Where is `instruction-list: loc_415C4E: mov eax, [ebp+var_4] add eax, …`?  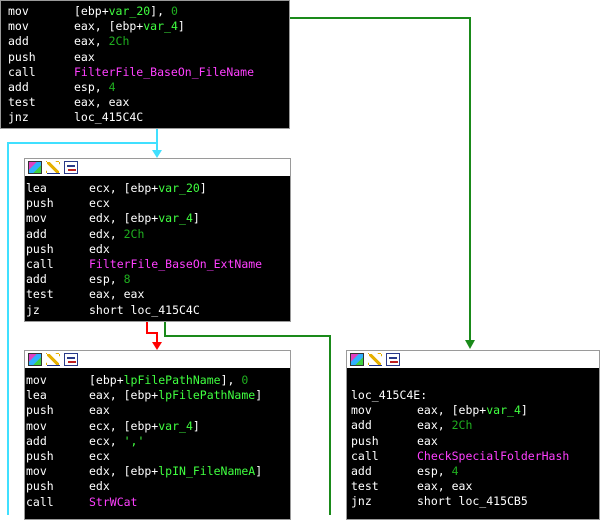
instruction-list: loc_415C4E: mov eax, [ebp+var_4] add eax, … is located at coordinates (474, 449).